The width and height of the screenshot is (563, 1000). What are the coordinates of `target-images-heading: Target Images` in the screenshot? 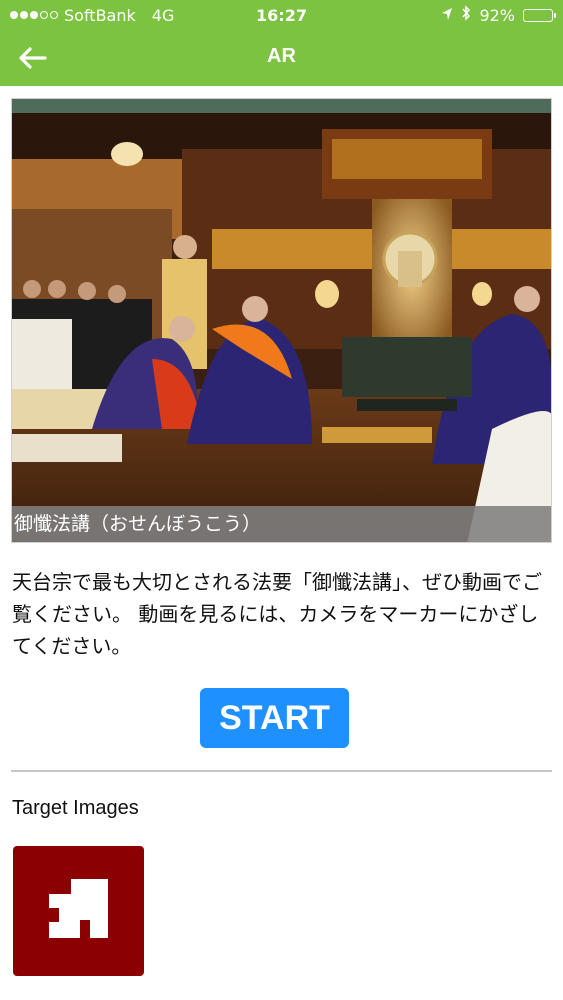 It's located at (75, 808).